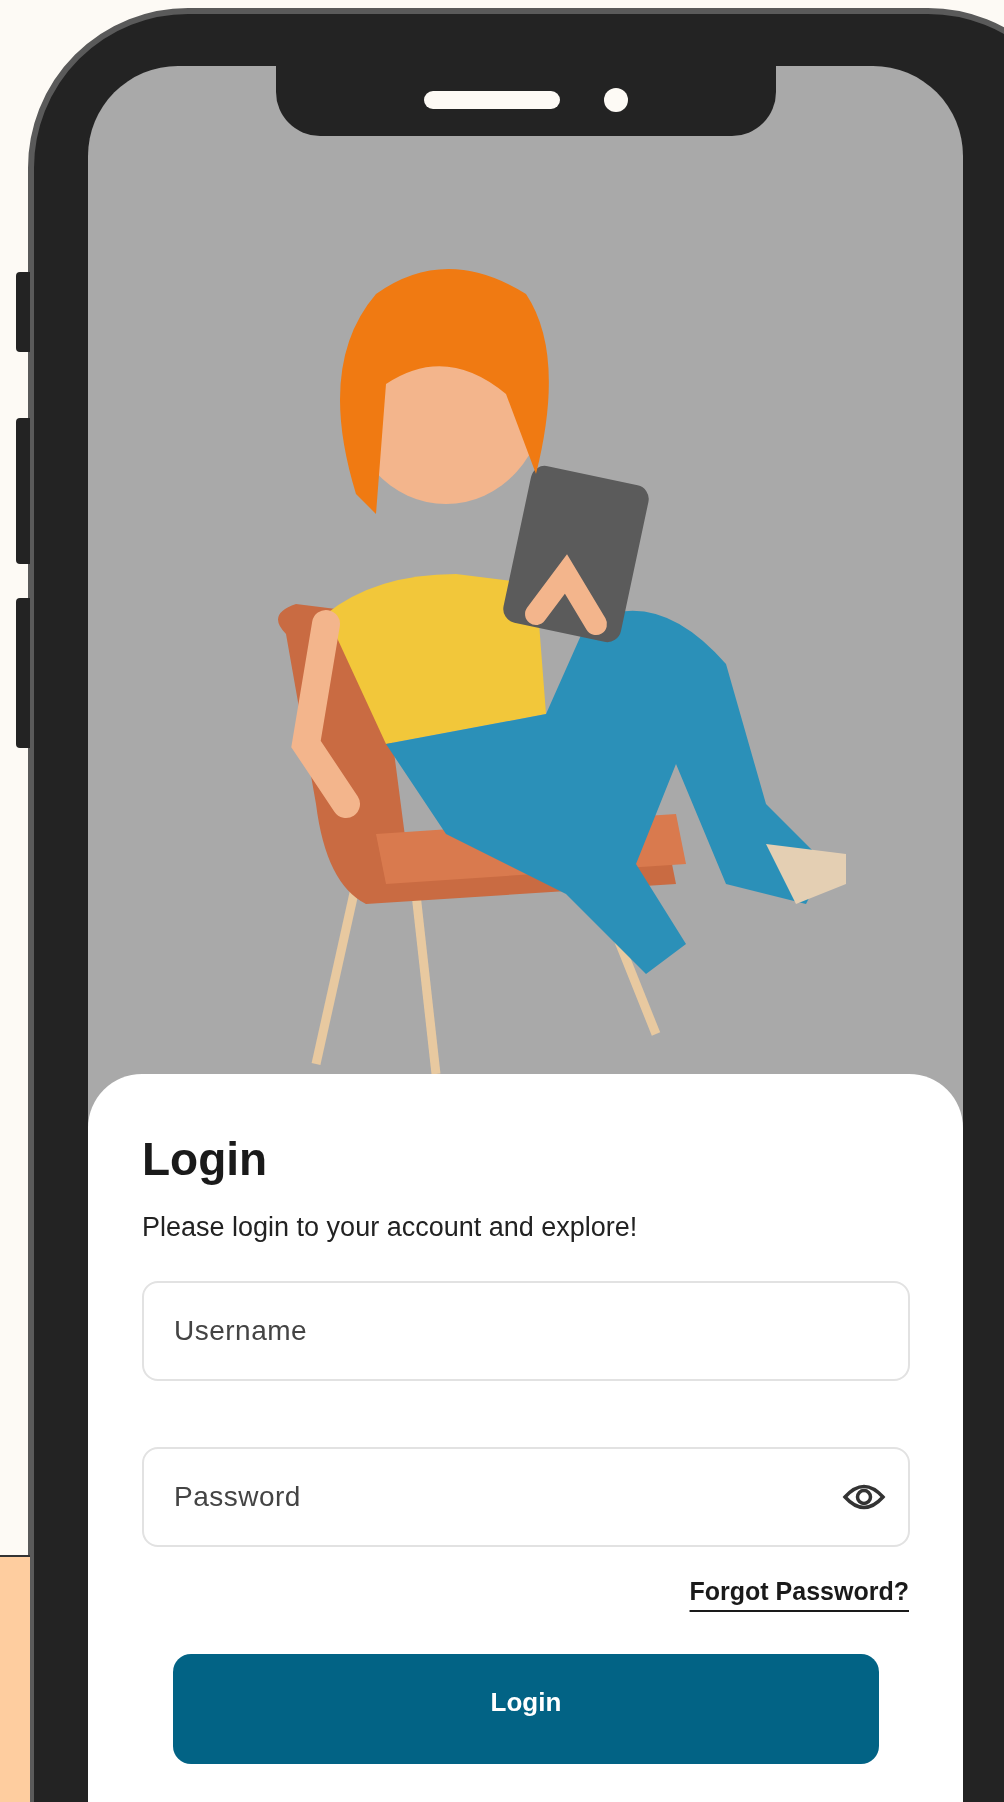 Image resolution: width=1004 pixels, height=1802 pixels. I want to click on eye-icon, so click(864, 1497).